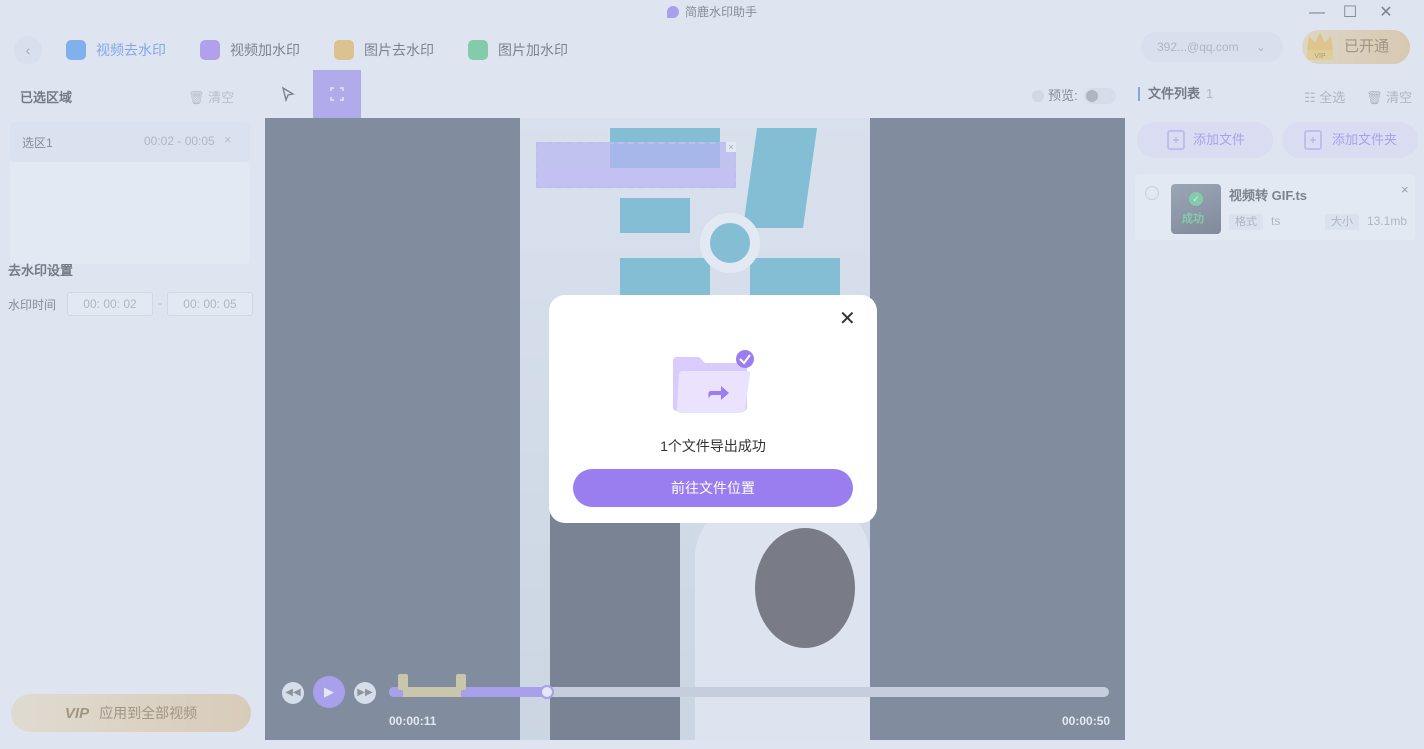 This screenshot has height=749, width=1424. What do you see at coordinates (713, 488) in the screenshot?
I see `open-file-location-button: 前往文件位置` at bounding box center [713, 488].